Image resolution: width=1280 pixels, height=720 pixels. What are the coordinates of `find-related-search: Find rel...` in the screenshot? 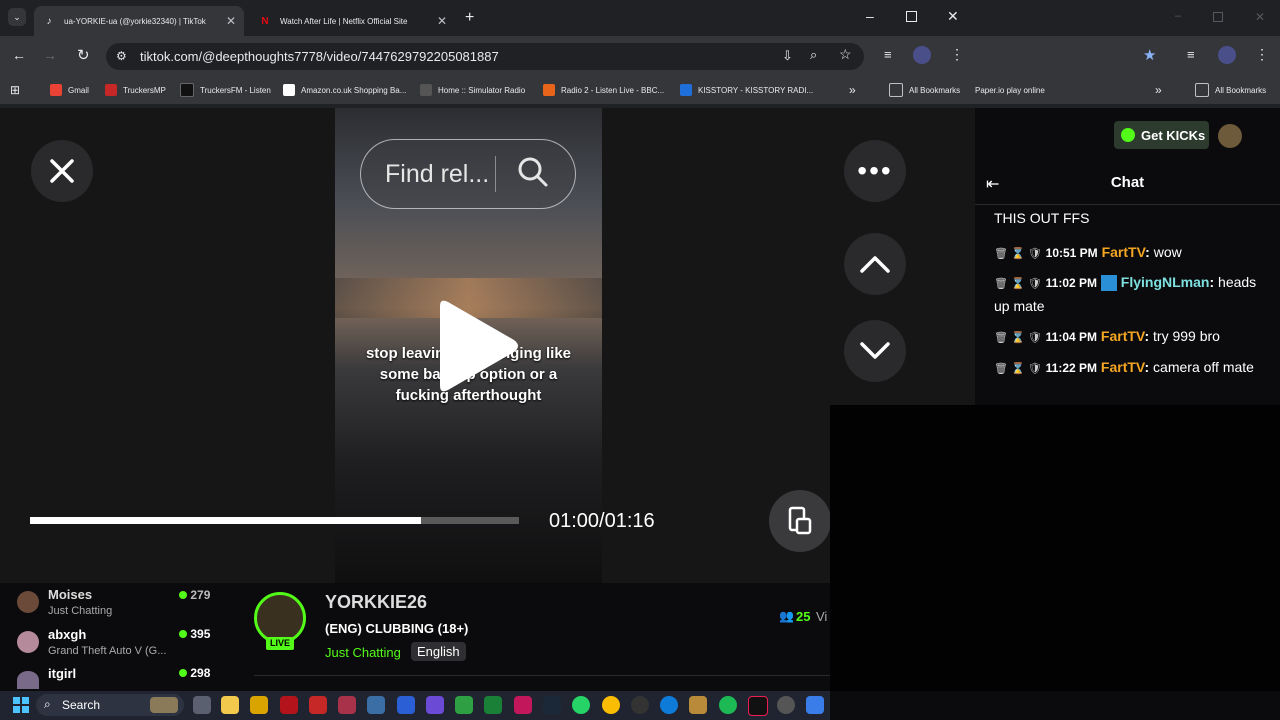 It's located at (468, 174).